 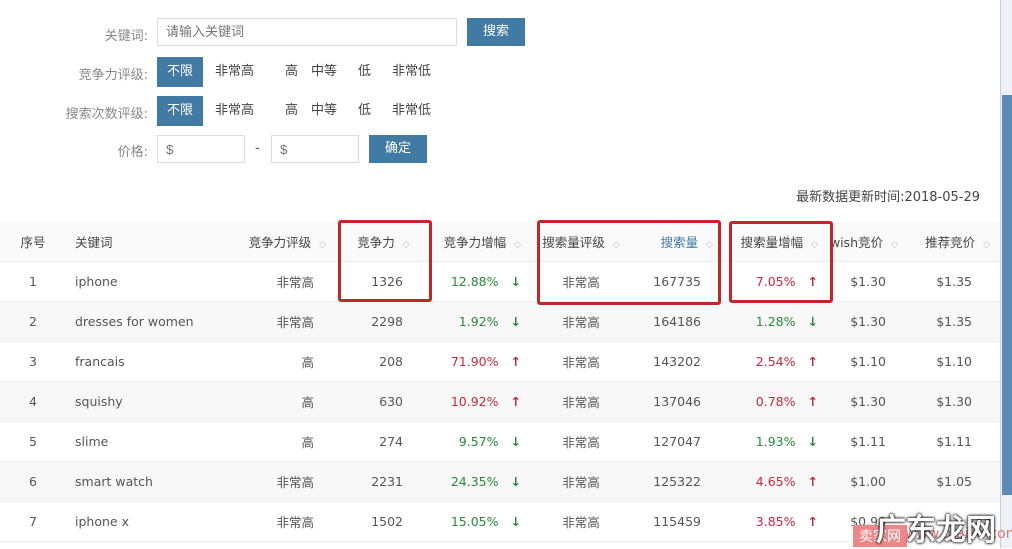 What do you see at coordinates (234, 72) in the screenshot?
I see `competition-option: 非常高` at bounding box center [234, 72].